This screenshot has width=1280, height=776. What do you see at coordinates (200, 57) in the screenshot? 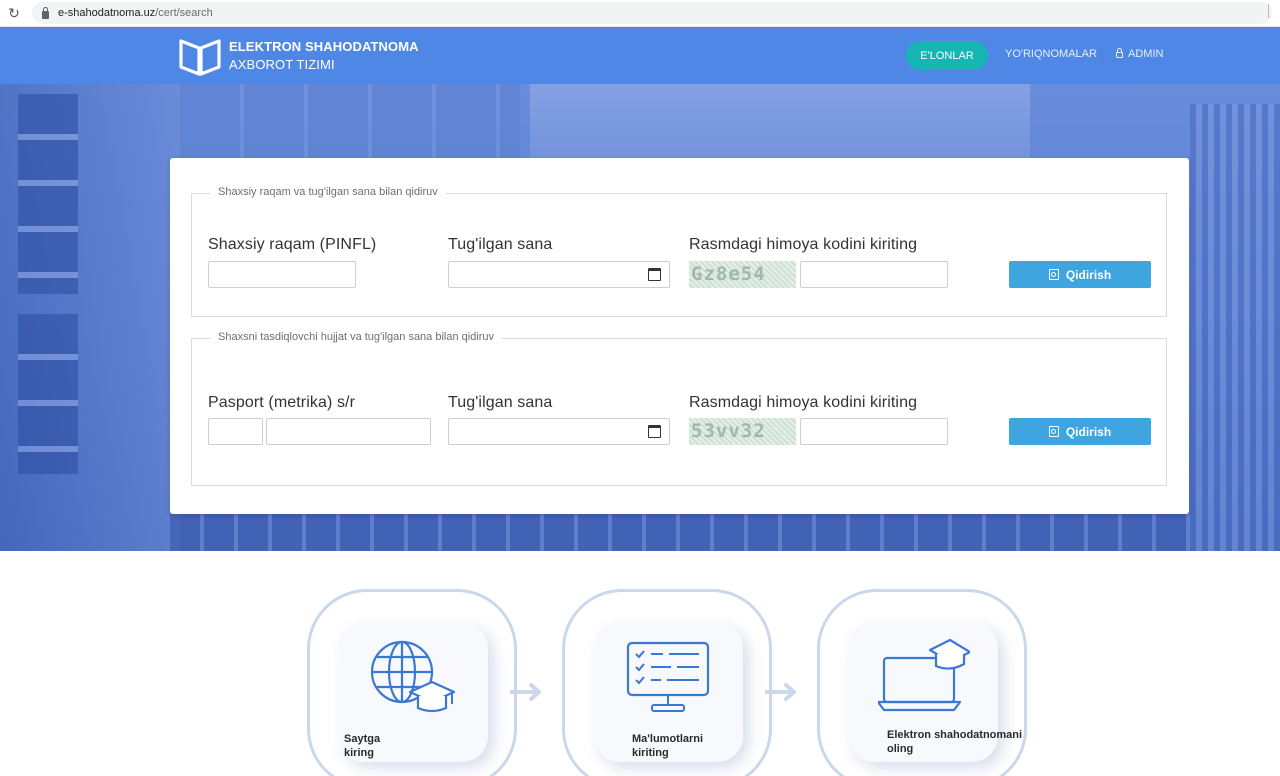
I see `open-book-logo-icon` at bounding box center [200, 57].